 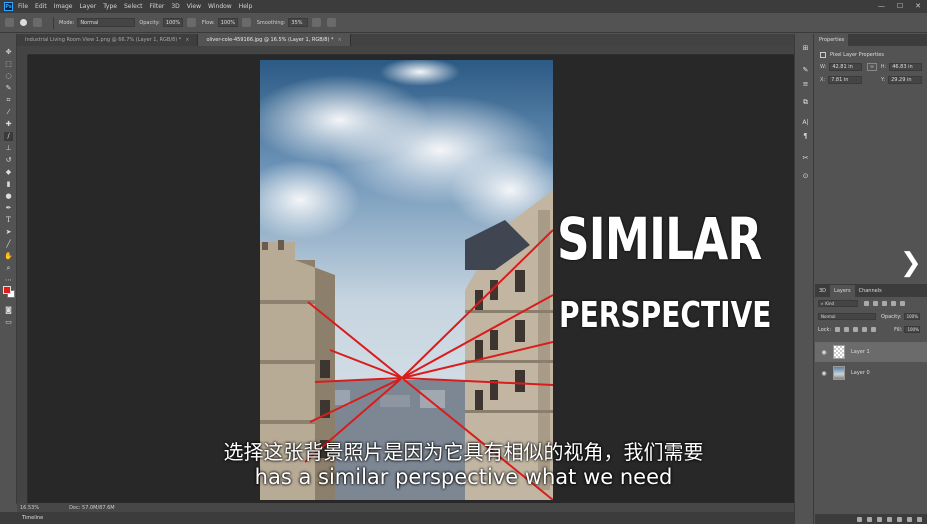 What do you see at coordinates (847, 316) in the screenshot?
I see `blend-mode-select: Normal` at bounding box center [847, 316].